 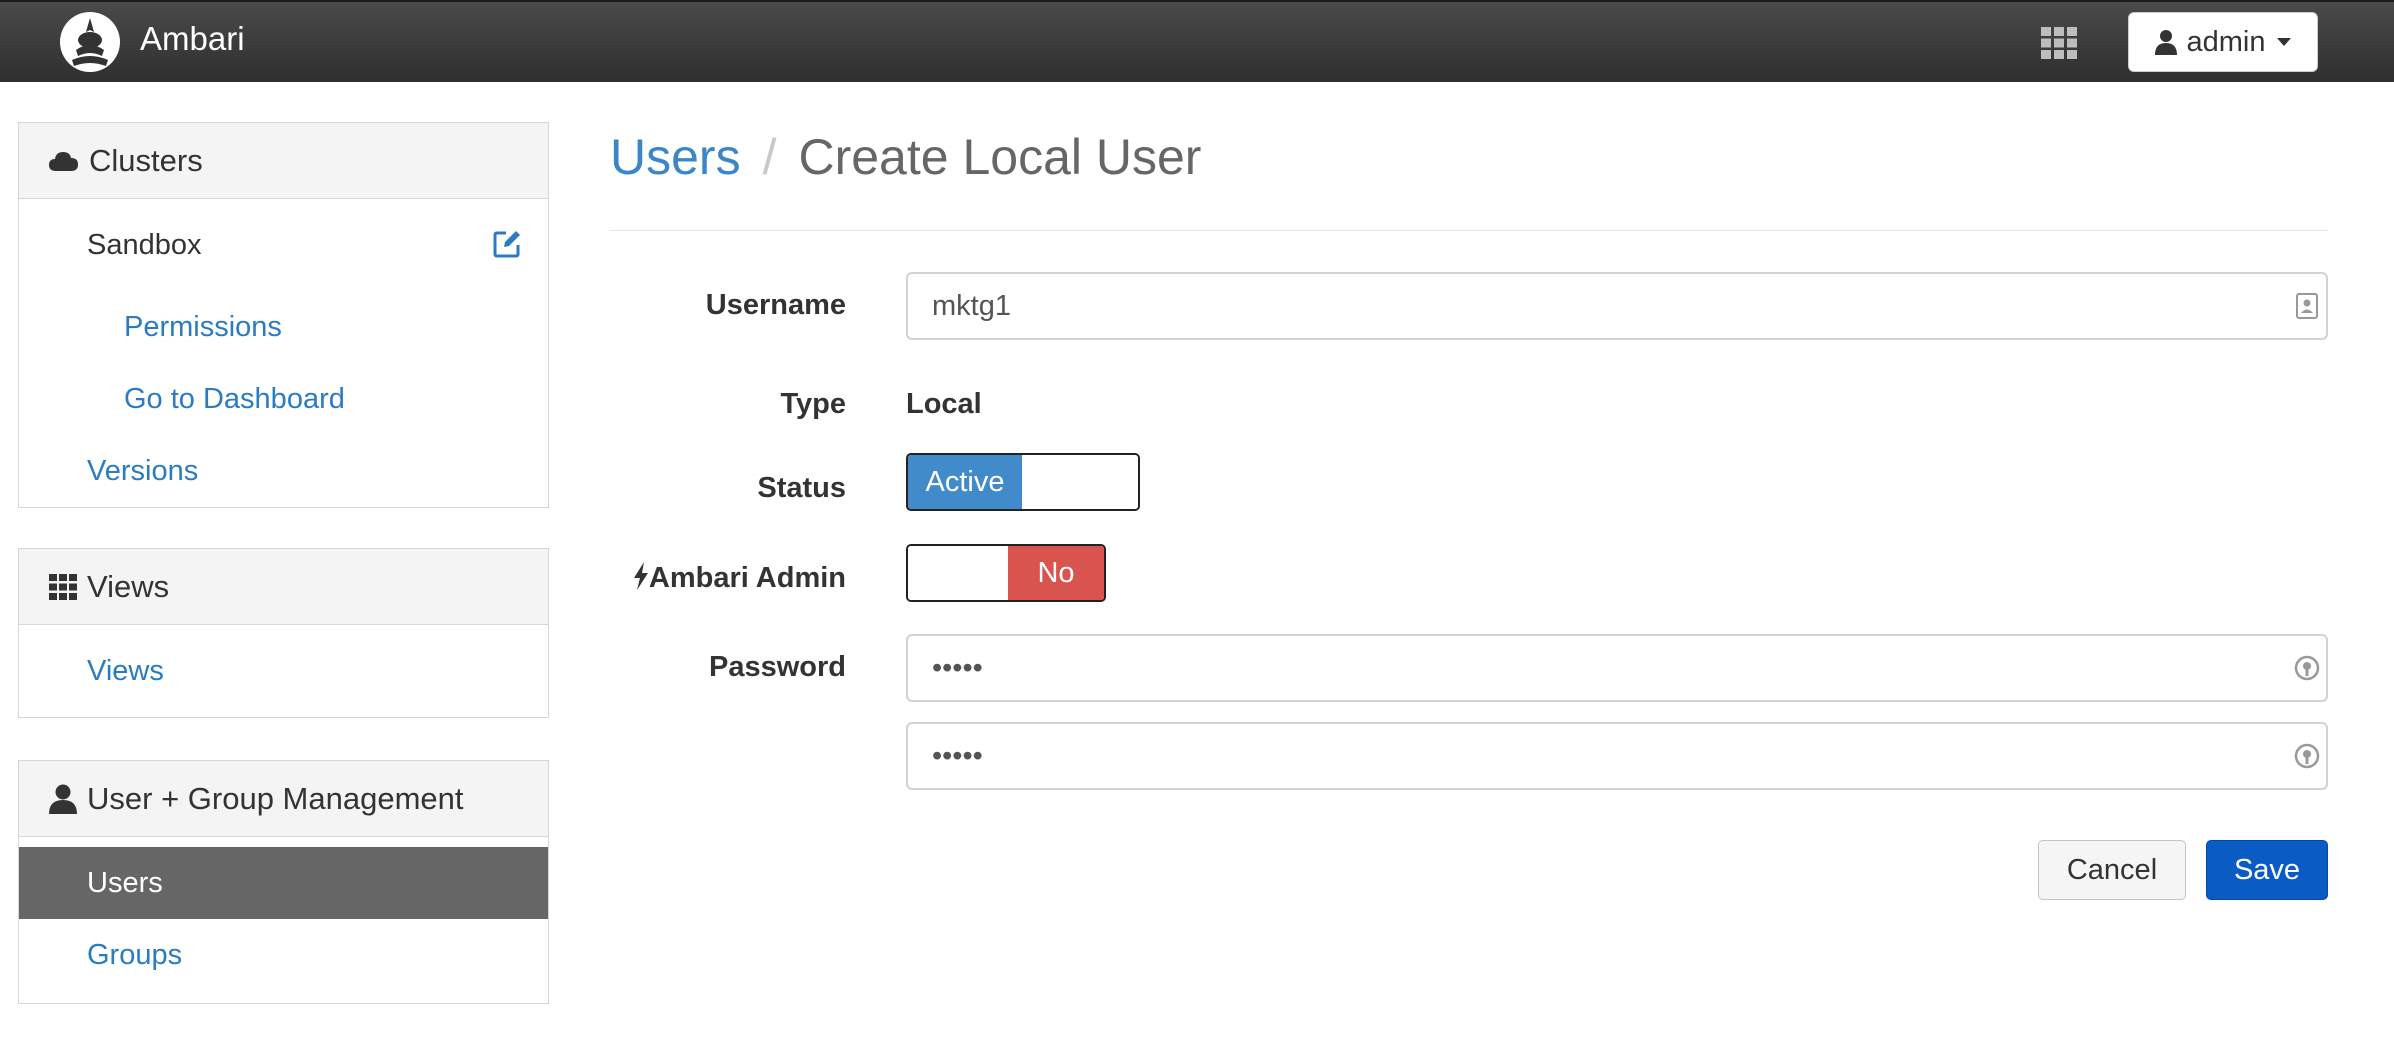 What do you see at coordinates (1617, 756) in the screenshot?
I see `password-confirm-input` at bounding box center [1617, 756].